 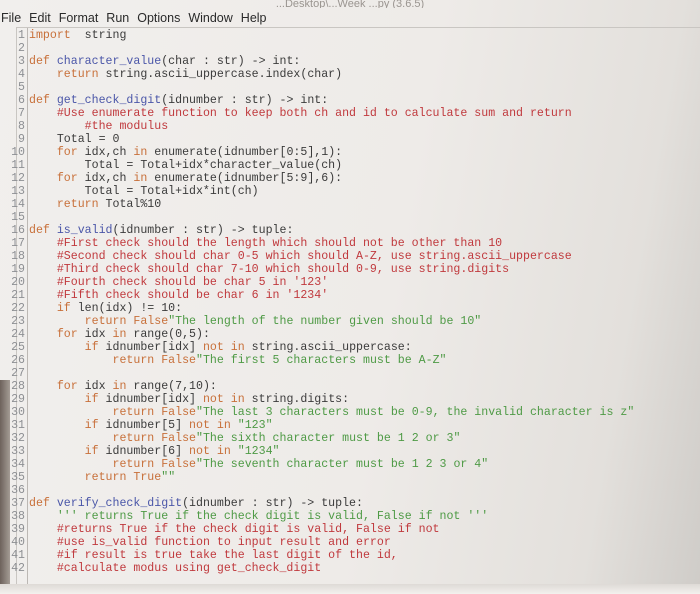 I want to click on keyword-token: False, so click(x=179, y=438).